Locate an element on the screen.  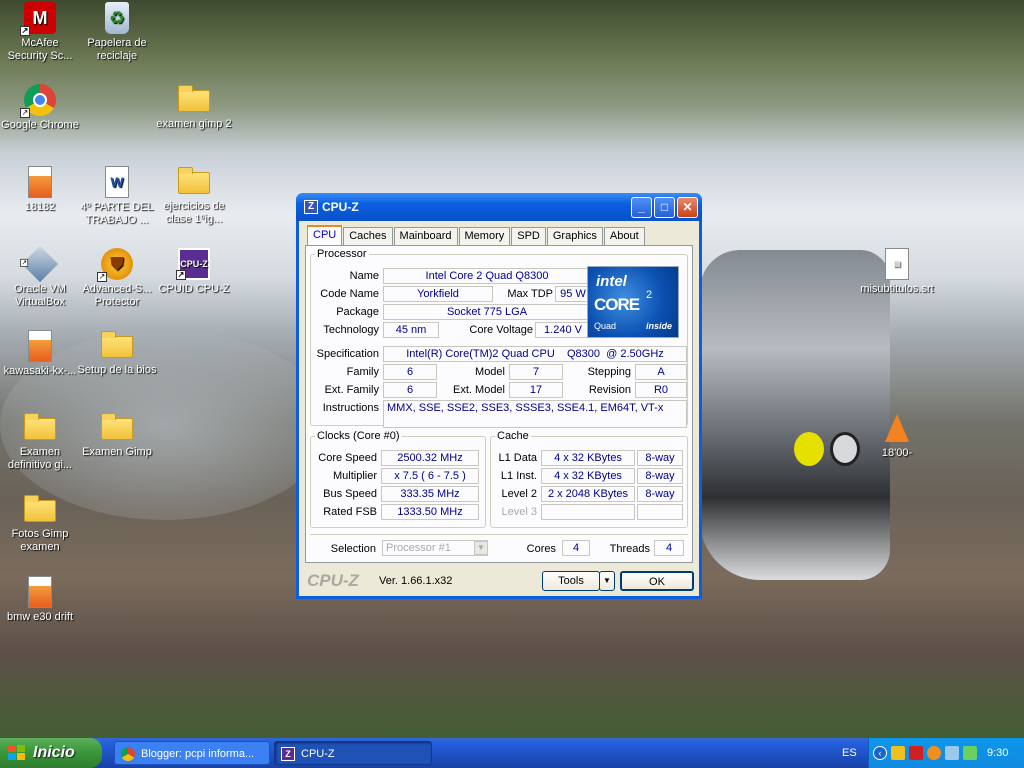
corespeed-label: Core Speed is located at coordinates (347, 458).